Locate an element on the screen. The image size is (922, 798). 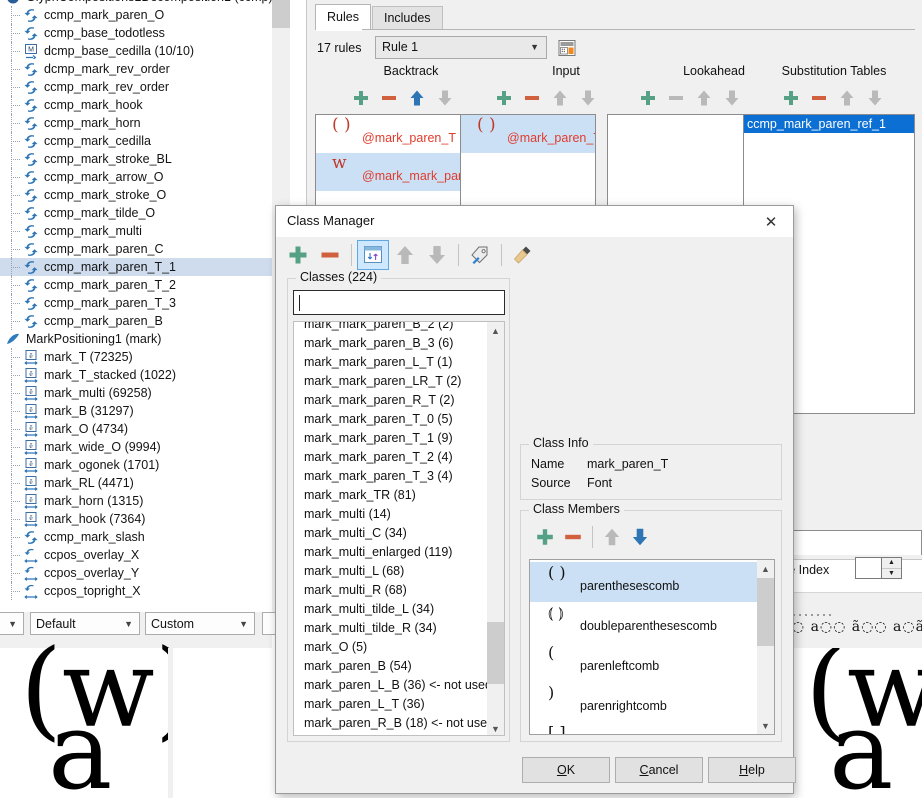
class-list-item: mark_multi_L (68) is located at coordinates (399, 571).